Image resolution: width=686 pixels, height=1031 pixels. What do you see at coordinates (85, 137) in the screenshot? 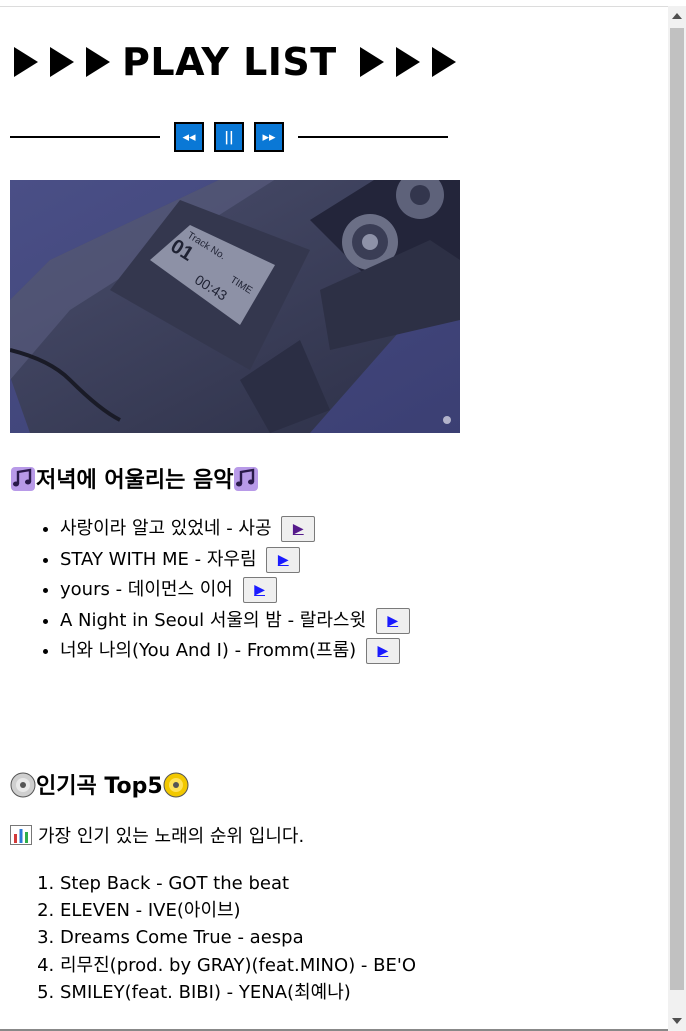
I see `divider-left` at bounding box center [85, 137].